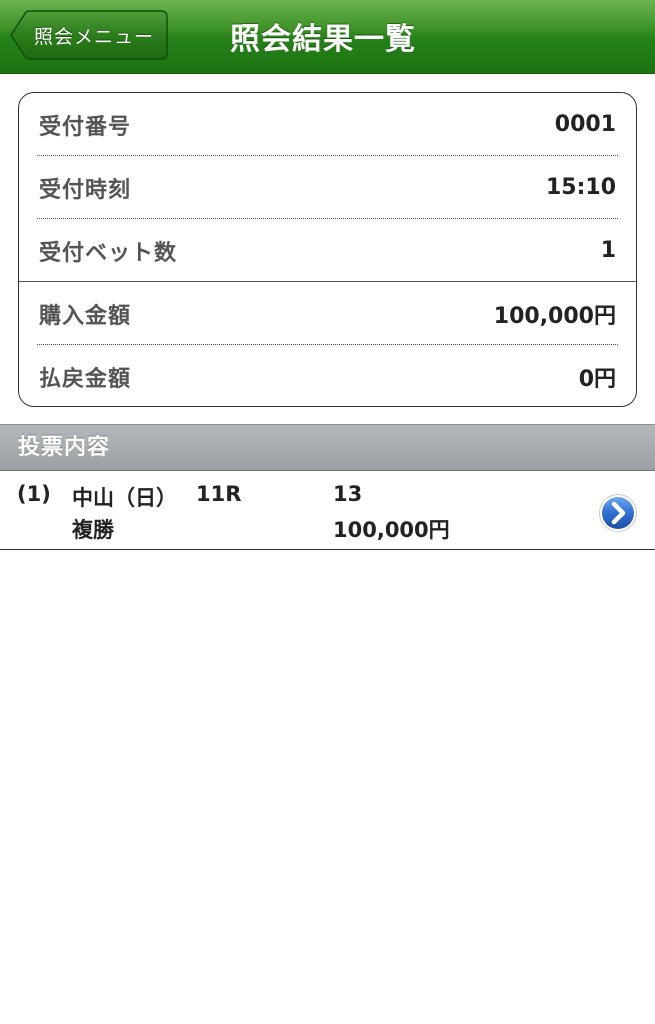  Describe the element at coordinates (327, 313) in the screenshot. I see `summary-row-purchase-amount: 購入金額 100,000円` at that location.